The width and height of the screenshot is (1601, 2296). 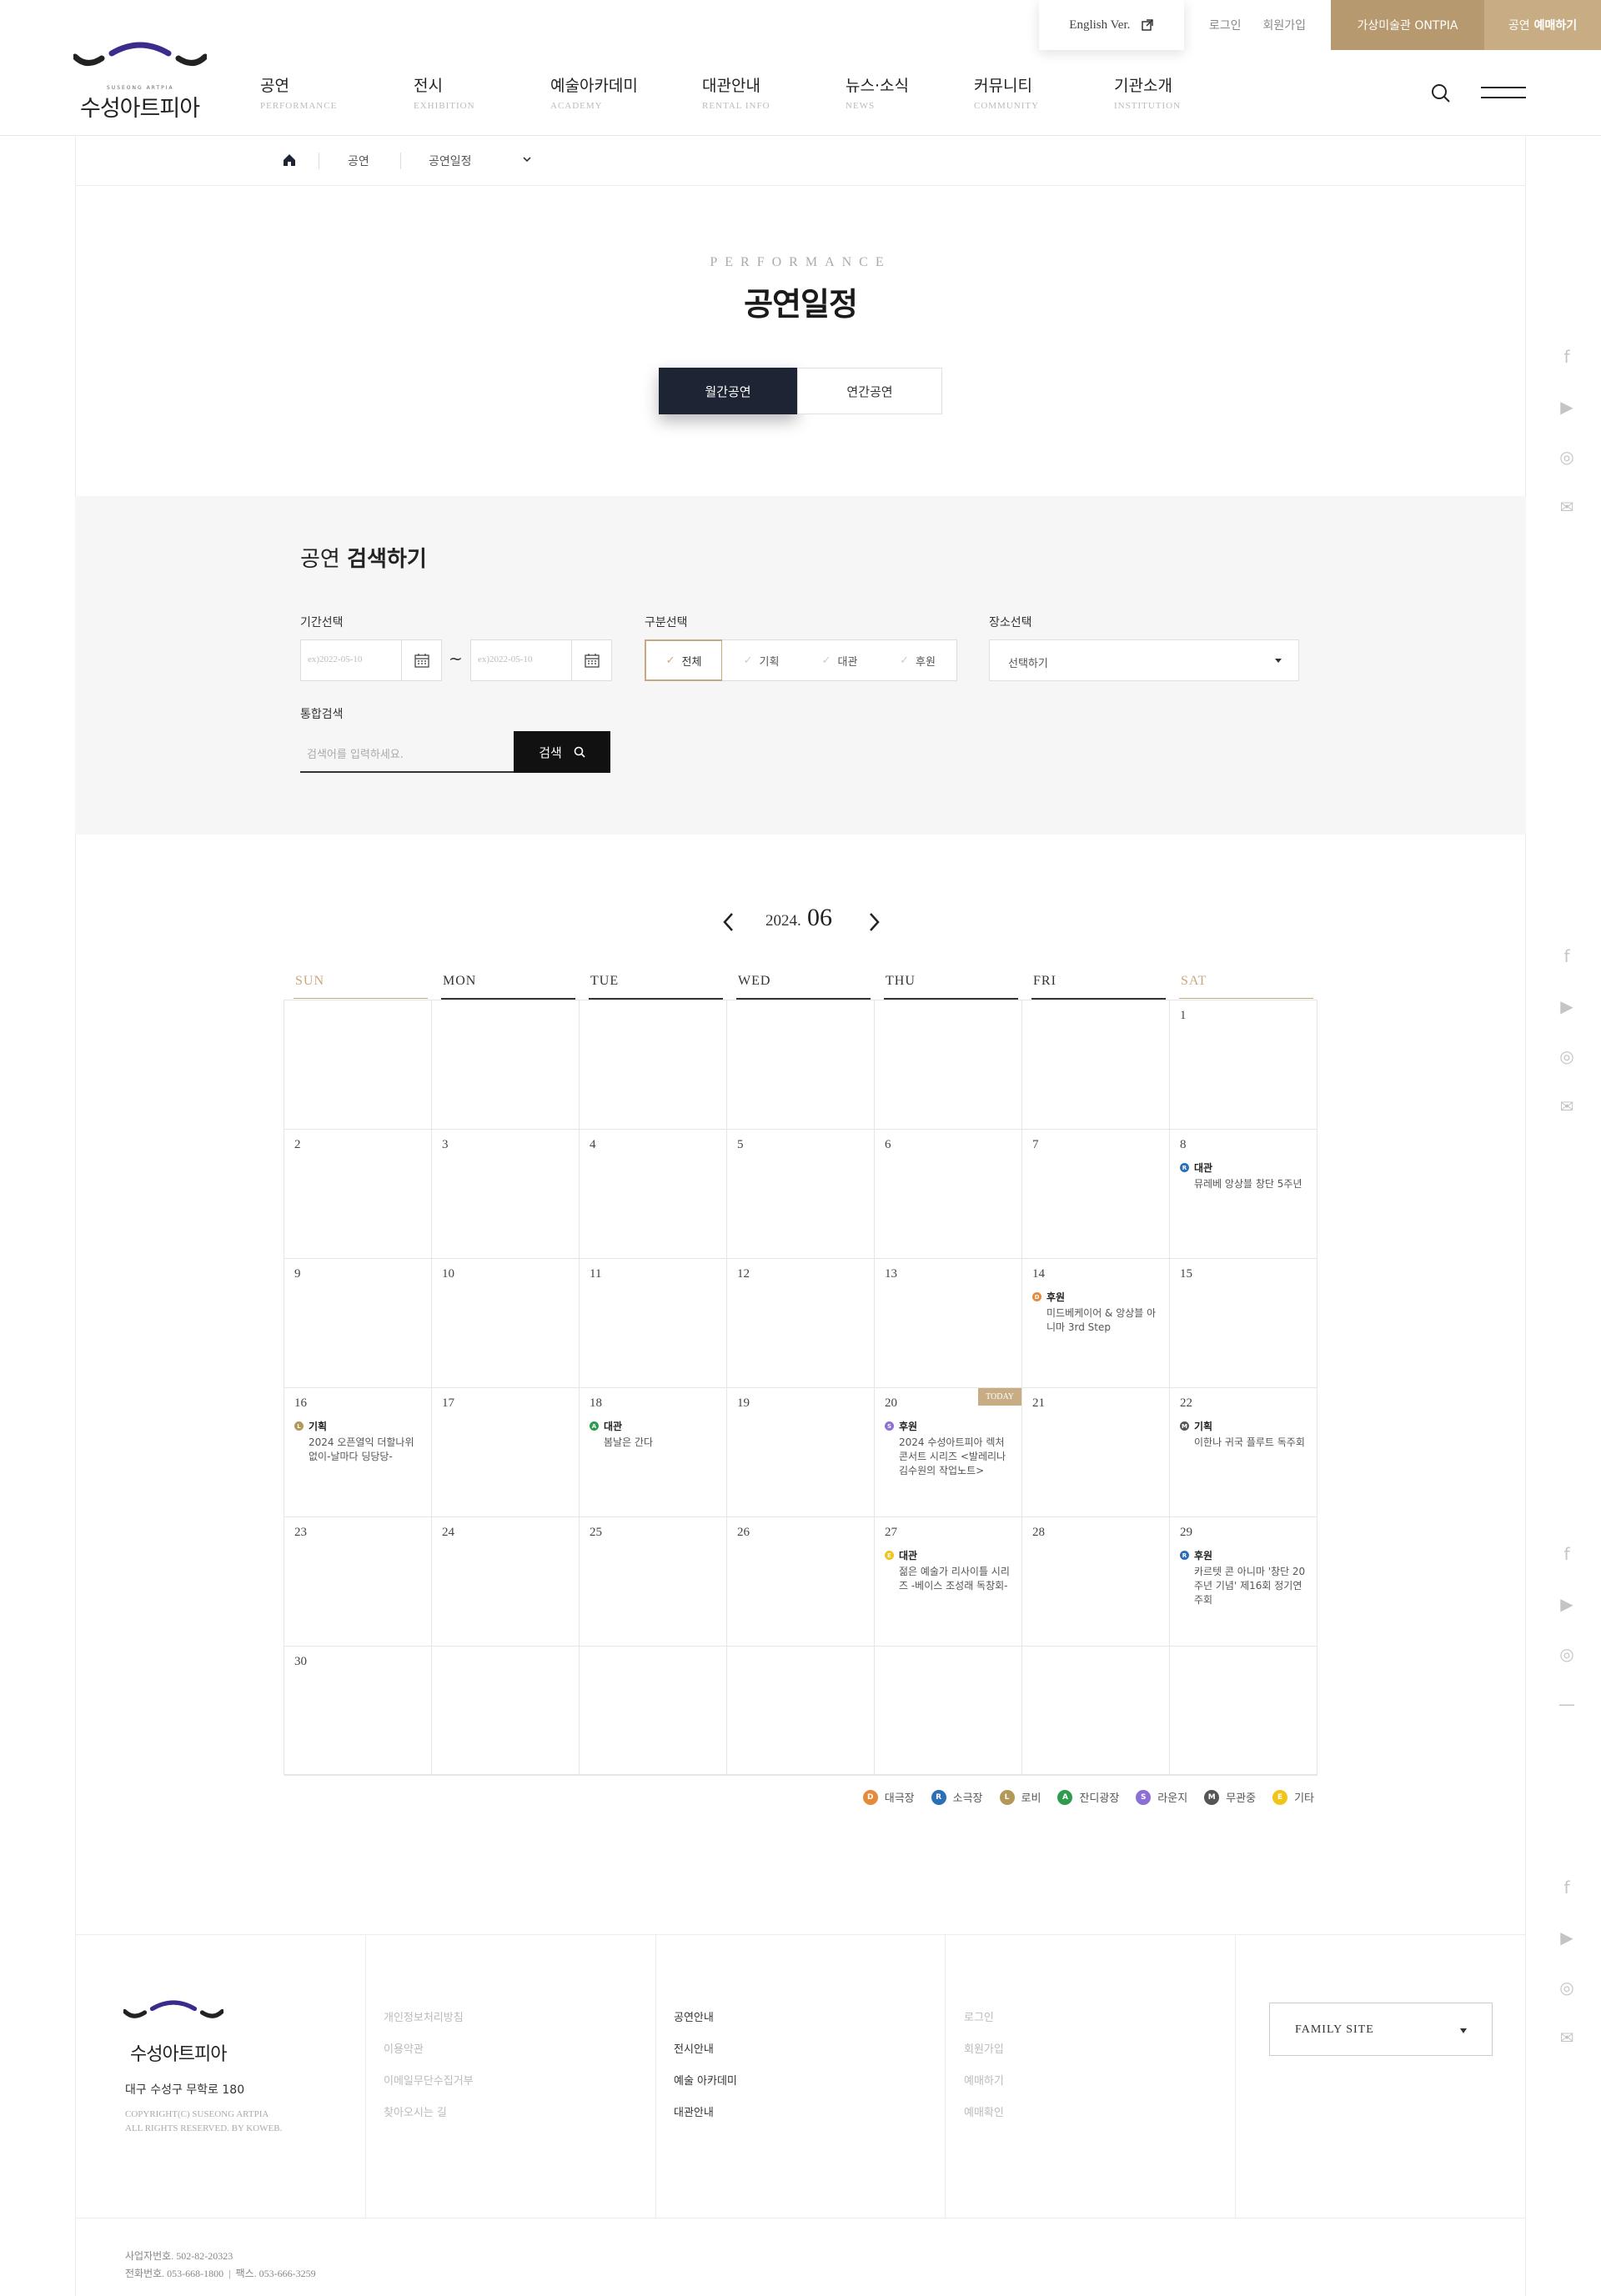 I want to click on calendar-day: 9, so click(x=358, y=1323).